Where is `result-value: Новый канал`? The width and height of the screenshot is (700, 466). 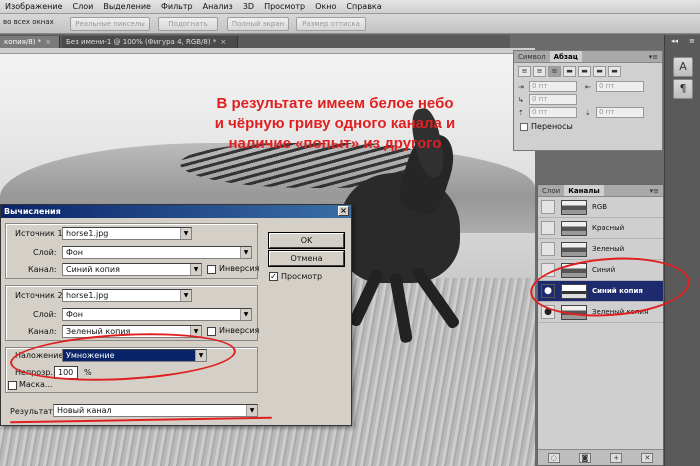 result-value: Новый канал is located at coordinates (84, 410).